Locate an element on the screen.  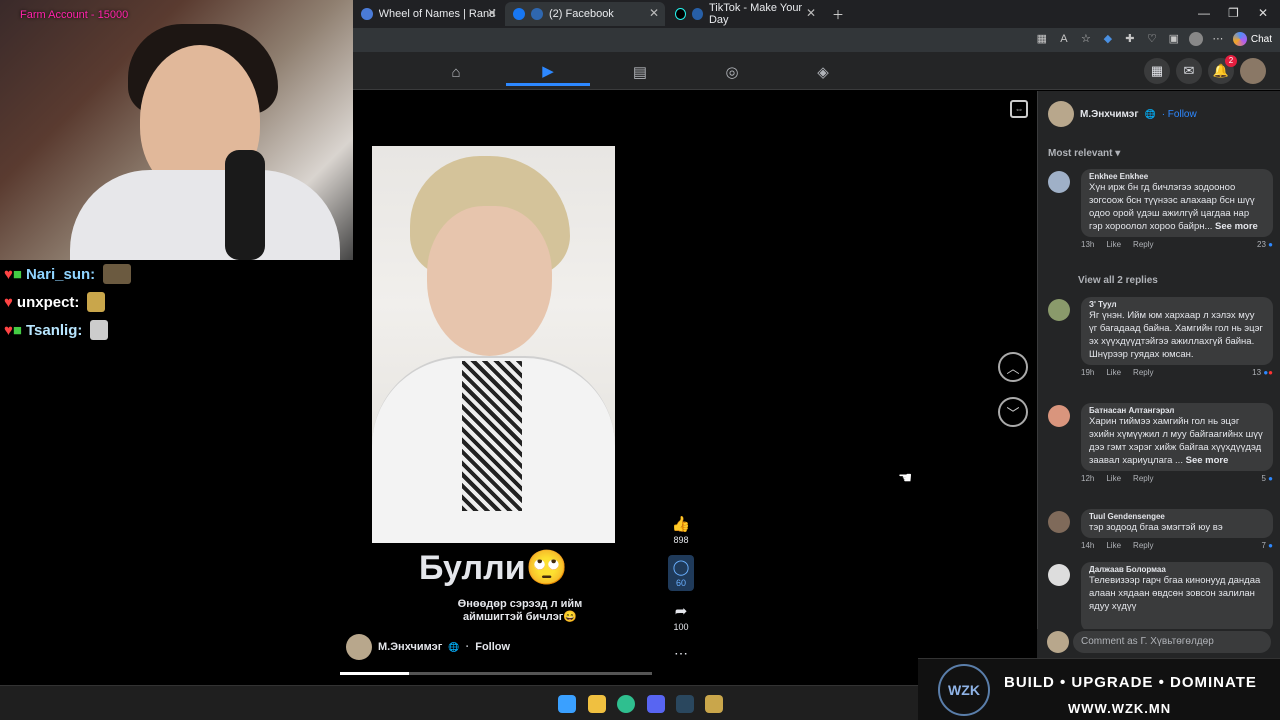
marketplace-icon: ▤ is located at coordinates (640, 72).